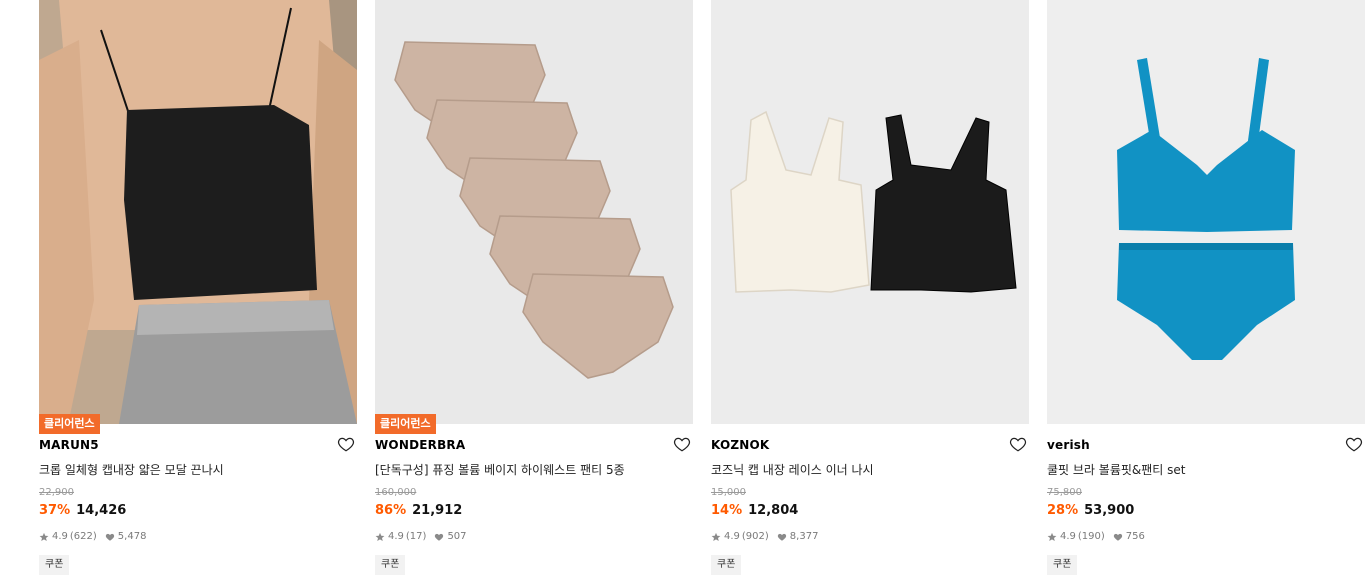 The image size is (1372, 585). I want to click on product-name: 코즈닉 캡 내장 레이스 이너 나시, so click(792, 469).